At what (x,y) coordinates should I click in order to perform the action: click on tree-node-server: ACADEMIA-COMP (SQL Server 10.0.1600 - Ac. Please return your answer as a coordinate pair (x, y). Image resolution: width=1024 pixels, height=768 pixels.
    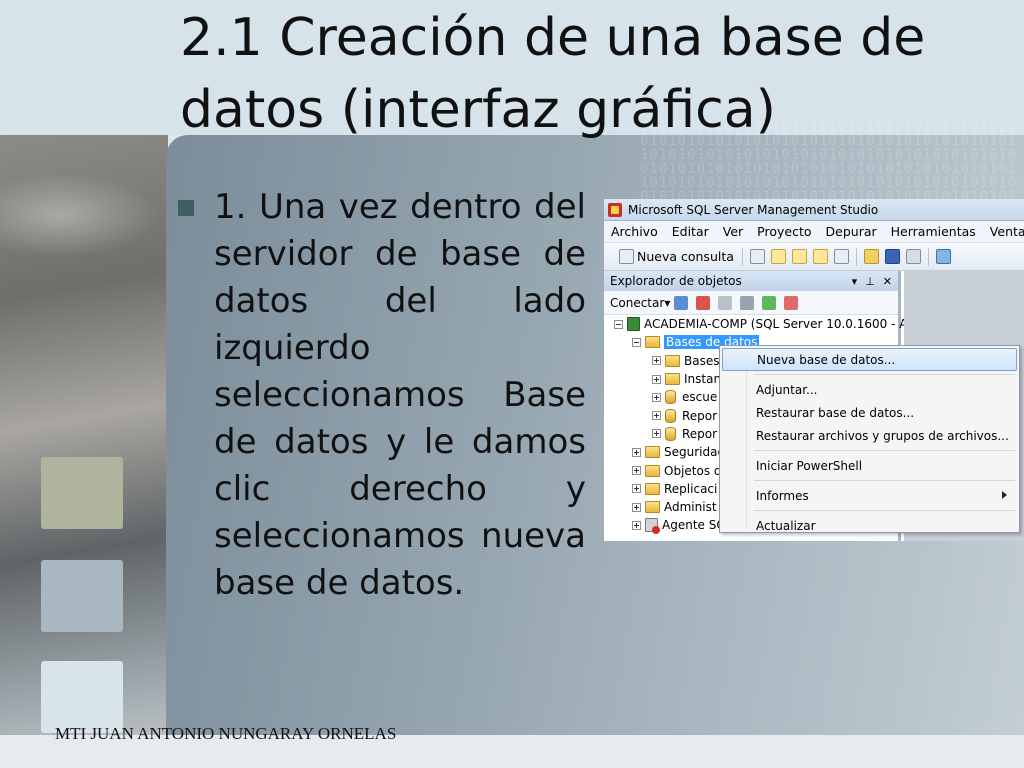
    Looking at the image, I should click on (759, 324).